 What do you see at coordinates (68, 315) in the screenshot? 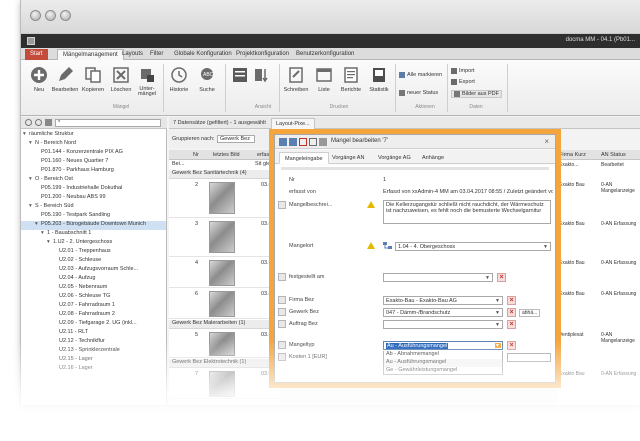
I see `tree-node: U2.08 - Fahrradraum 2` at bounding box center [68, 315].